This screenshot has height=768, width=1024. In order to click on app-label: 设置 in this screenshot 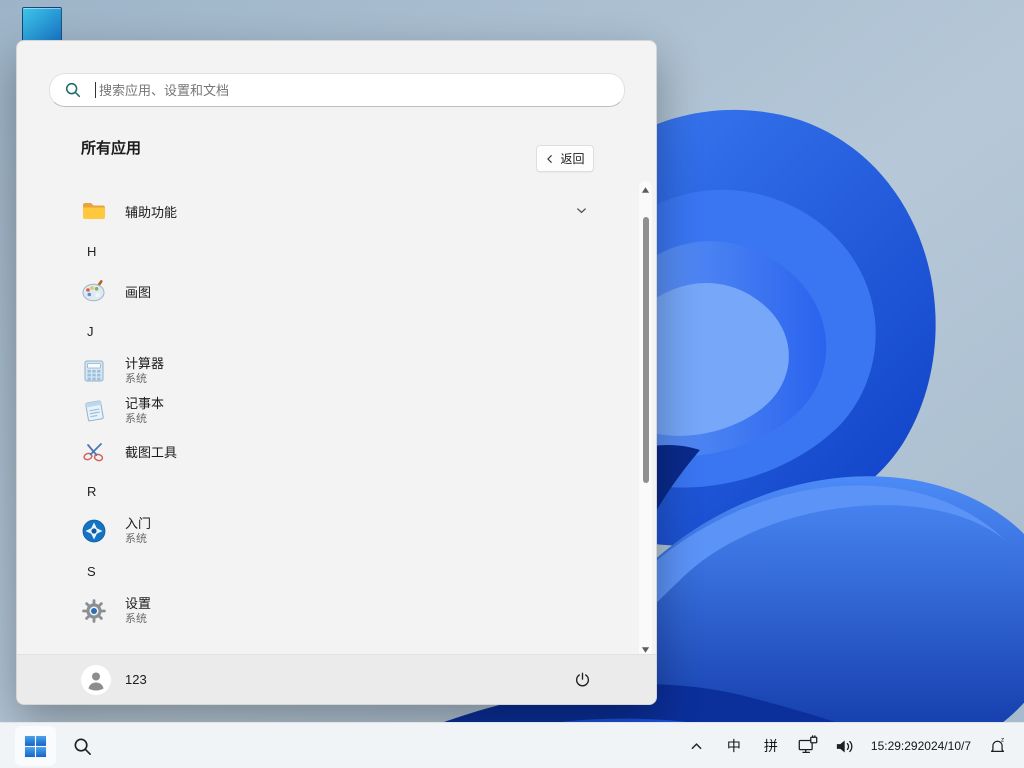, I will do `click(138, 603)`.